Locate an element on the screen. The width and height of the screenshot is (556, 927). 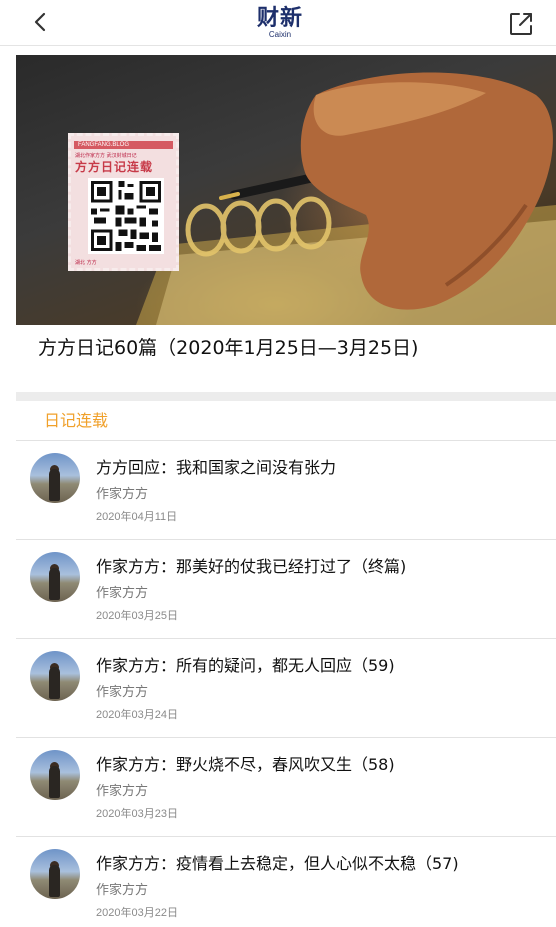
share-external-icon is located at coordinates (521, 24).